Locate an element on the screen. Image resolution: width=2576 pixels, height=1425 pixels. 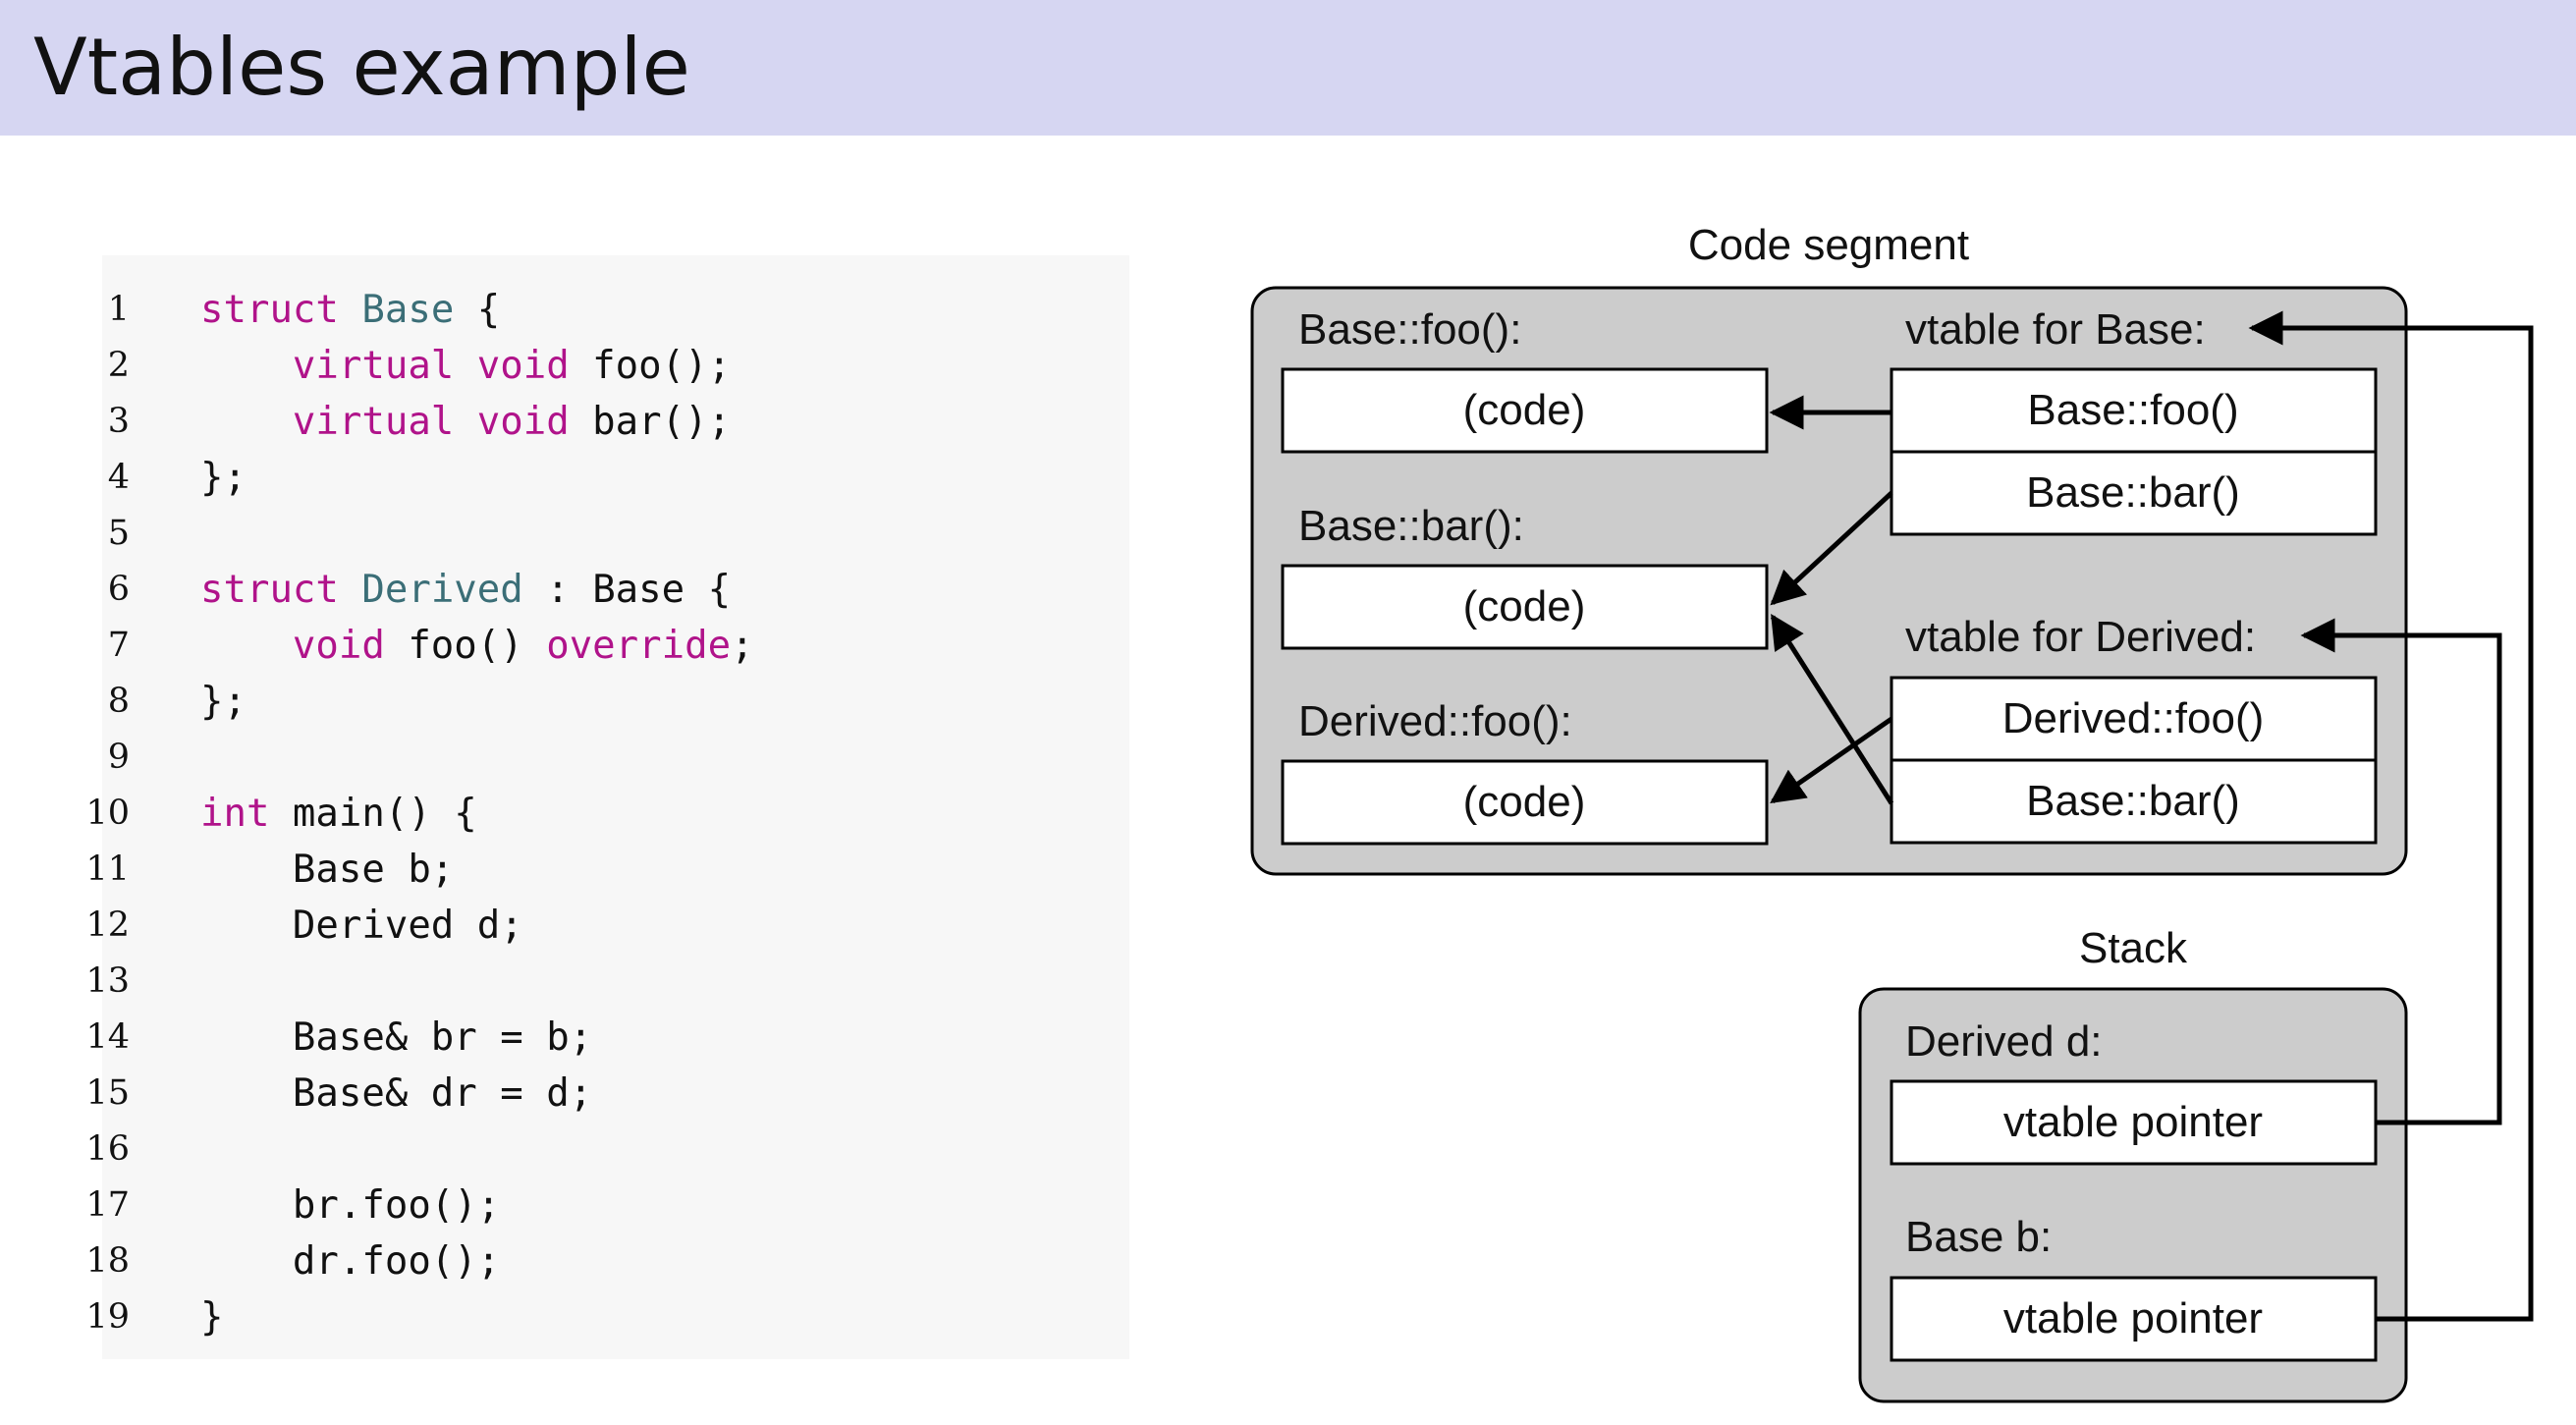
base-bar-label: Base::bar(): is located at coordinates (1411, 526).